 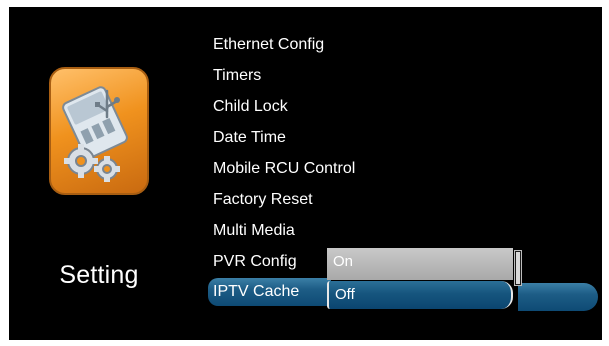 What do you see at coordinates (283, 137) in the screenshot?
I see `menu-item-date-time: Date Time` at bounding box center [283, 137].